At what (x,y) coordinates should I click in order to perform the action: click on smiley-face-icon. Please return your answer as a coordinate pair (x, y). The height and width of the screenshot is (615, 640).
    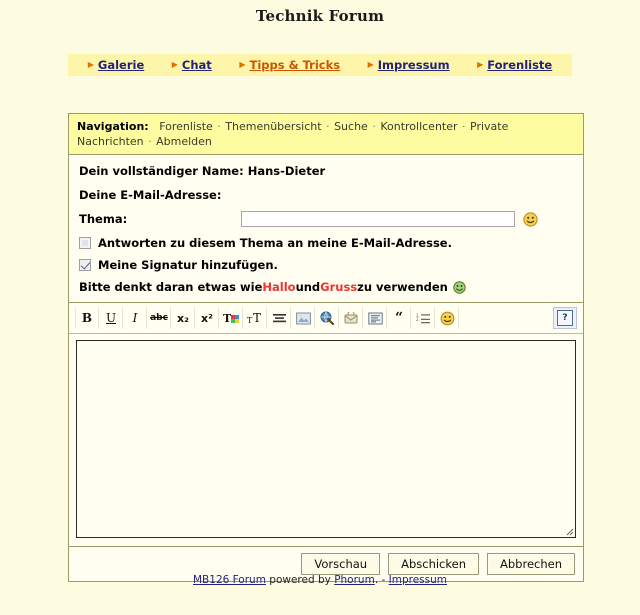
    Looking at the image, I should click on (530, 219).